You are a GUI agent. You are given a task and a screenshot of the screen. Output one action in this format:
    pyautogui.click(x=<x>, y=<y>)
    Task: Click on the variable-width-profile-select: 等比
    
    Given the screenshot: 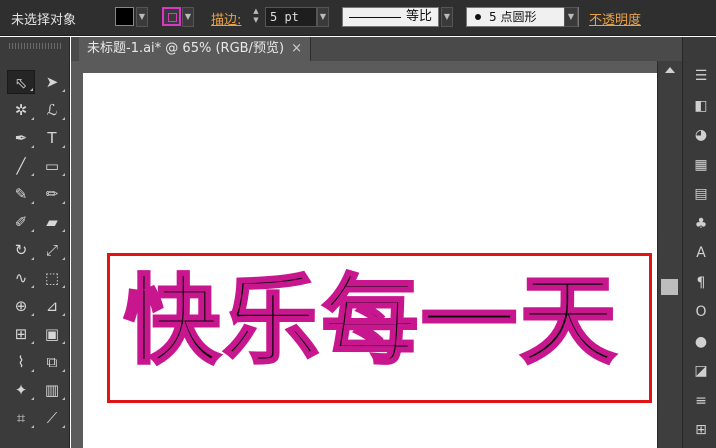 What is the action you would take?
    pyautogui.click(x=390, y=17)
    